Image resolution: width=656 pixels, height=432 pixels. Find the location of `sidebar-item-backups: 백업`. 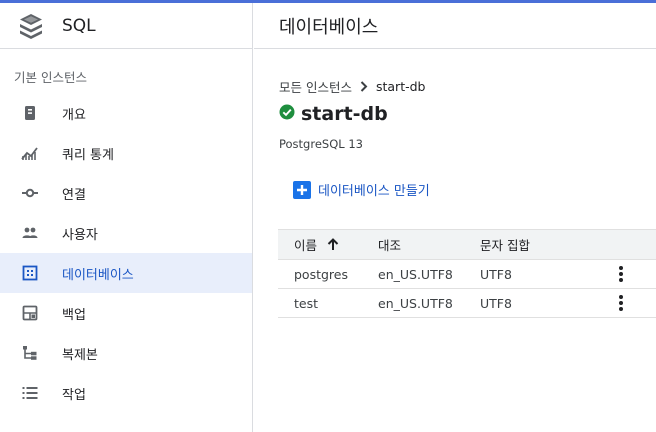

sidebar-item-backups: 백업 is located at coordinates (126, 313).